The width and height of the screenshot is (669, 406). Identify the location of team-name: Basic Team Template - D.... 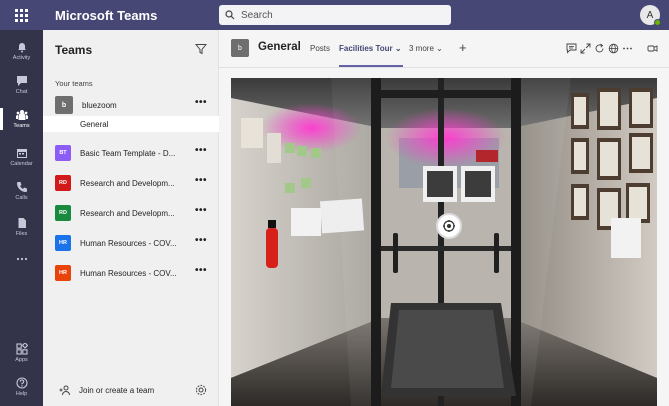
(128, 153).